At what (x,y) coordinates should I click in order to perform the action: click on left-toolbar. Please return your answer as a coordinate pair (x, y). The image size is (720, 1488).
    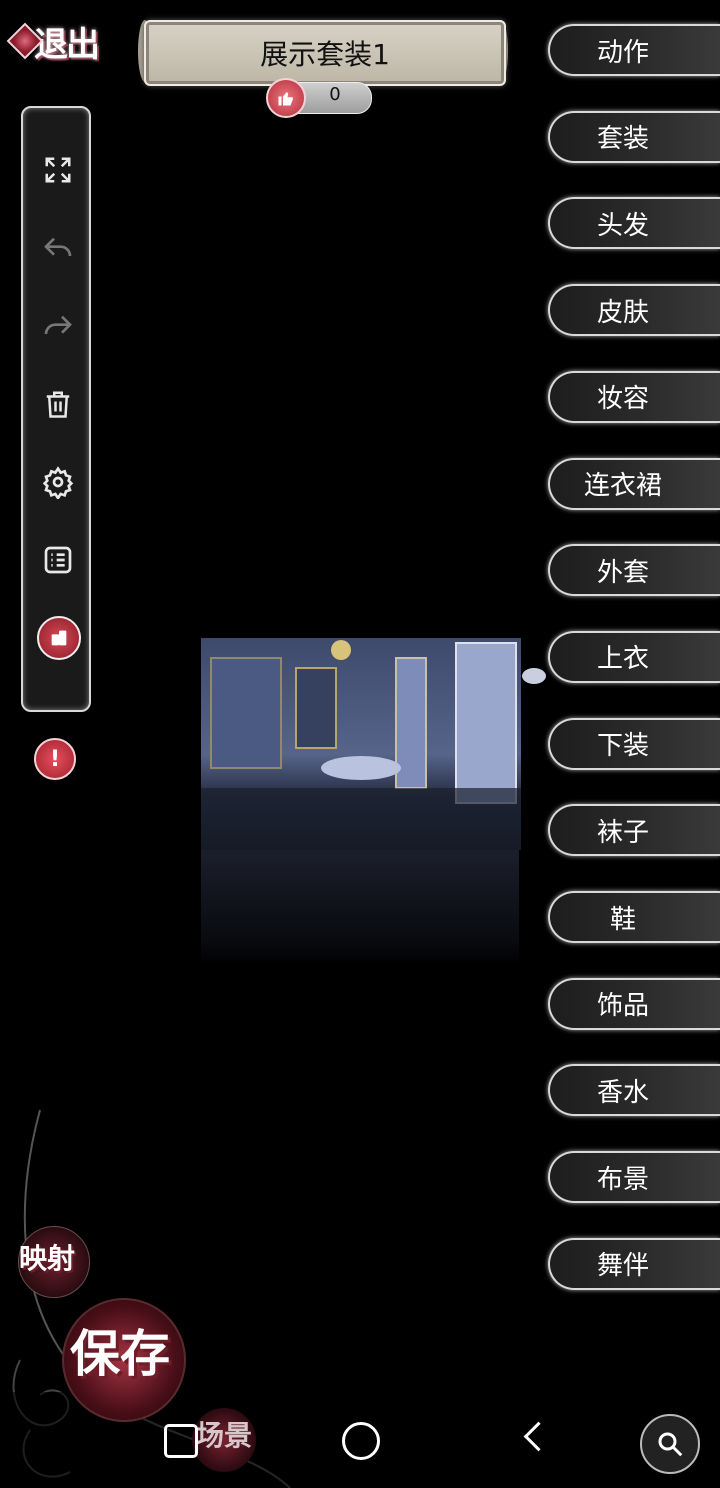
    Looking at the image, I should click on (56, 409).